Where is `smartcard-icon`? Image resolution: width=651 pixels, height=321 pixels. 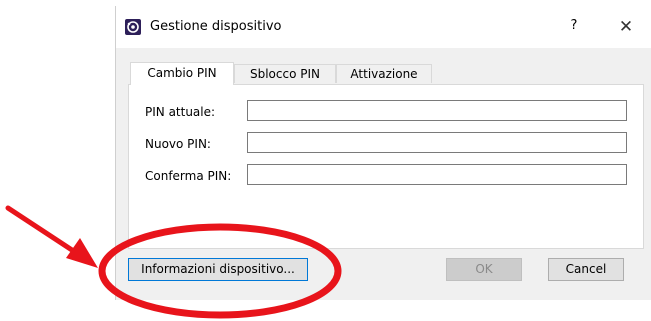 smartcard-icon is located at coordinates (133, 27).